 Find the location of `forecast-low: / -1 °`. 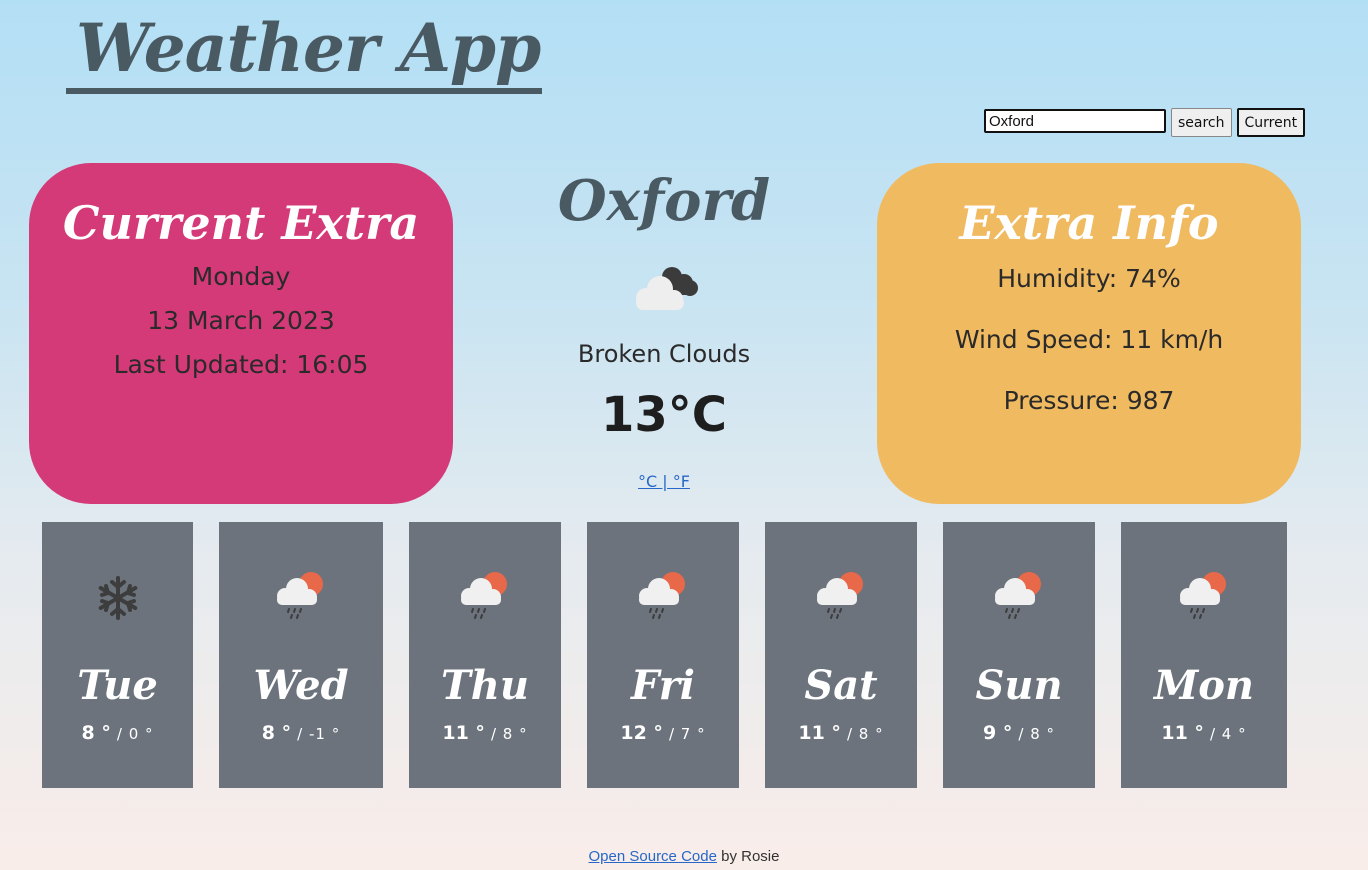

forecast-low: / -1 ° is located at coordinates (319, 734).